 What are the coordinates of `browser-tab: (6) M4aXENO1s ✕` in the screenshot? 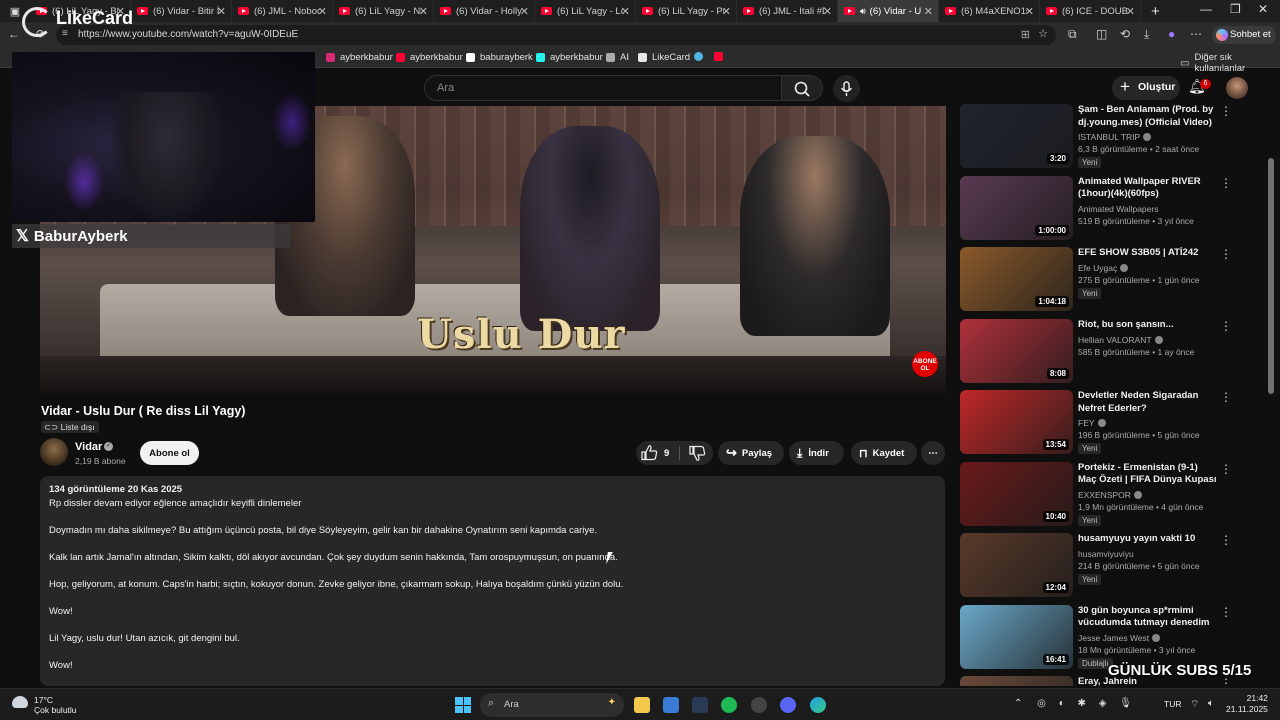 It's located at (989, 11).